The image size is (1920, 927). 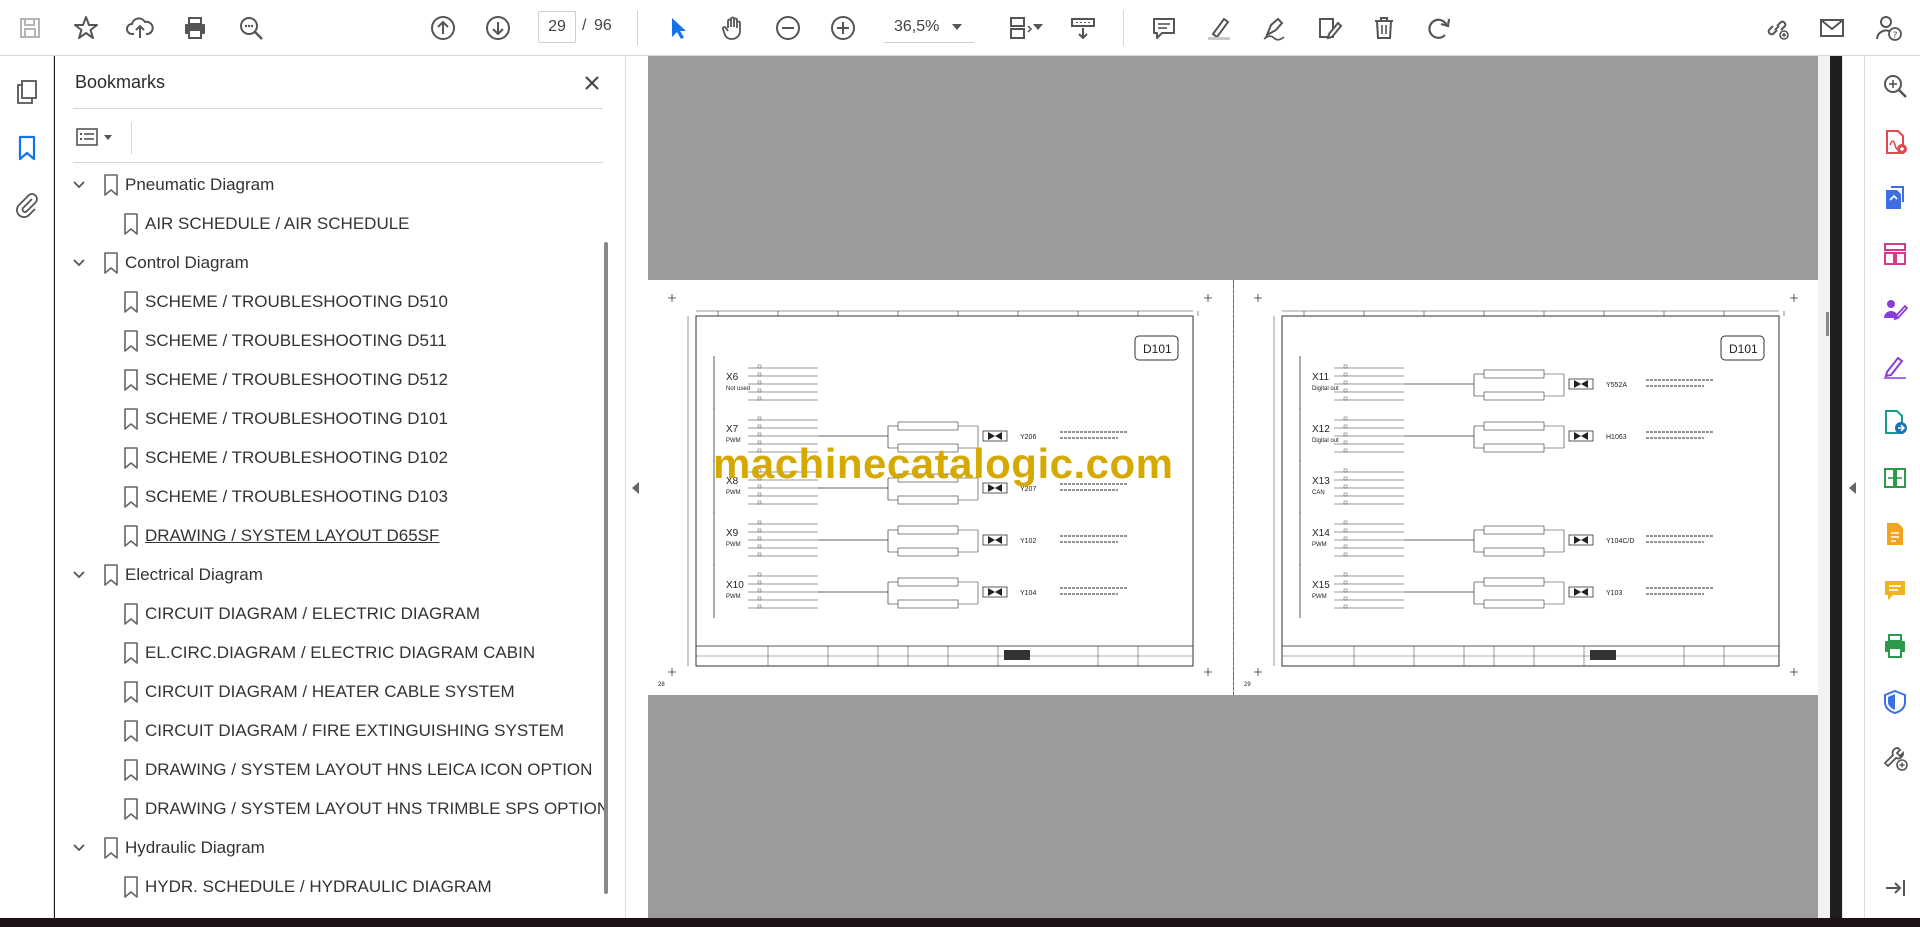 What do you see at coordinates (195, 847) in the screenshot?
I see `bookmark-label: Hydraulic Diagram` at bounding box center [195, 847].